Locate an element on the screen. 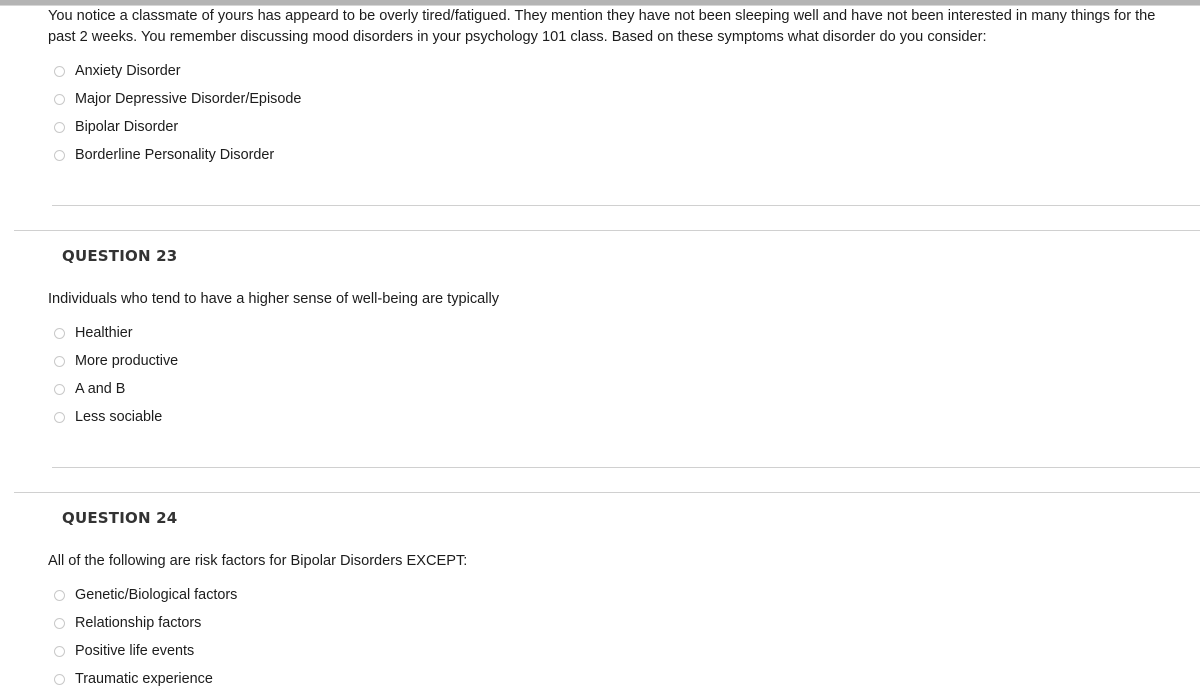 Image resolution: width=1200 pixels, height=693 pixels. option-row: Genetic/Biological factors is located at coordinates (600, 595).